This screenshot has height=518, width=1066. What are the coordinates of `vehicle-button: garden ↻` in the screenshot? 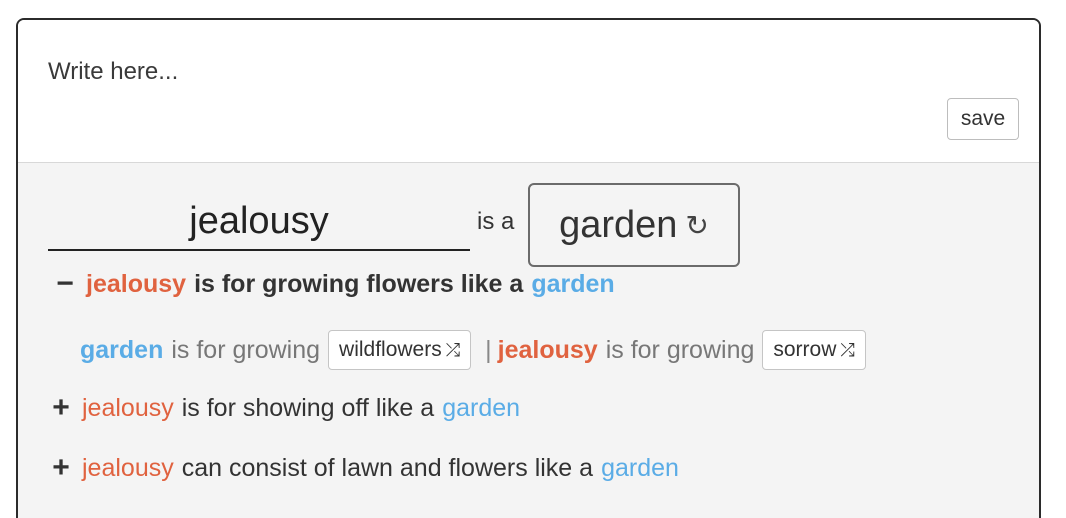 It's located at (634, 225).